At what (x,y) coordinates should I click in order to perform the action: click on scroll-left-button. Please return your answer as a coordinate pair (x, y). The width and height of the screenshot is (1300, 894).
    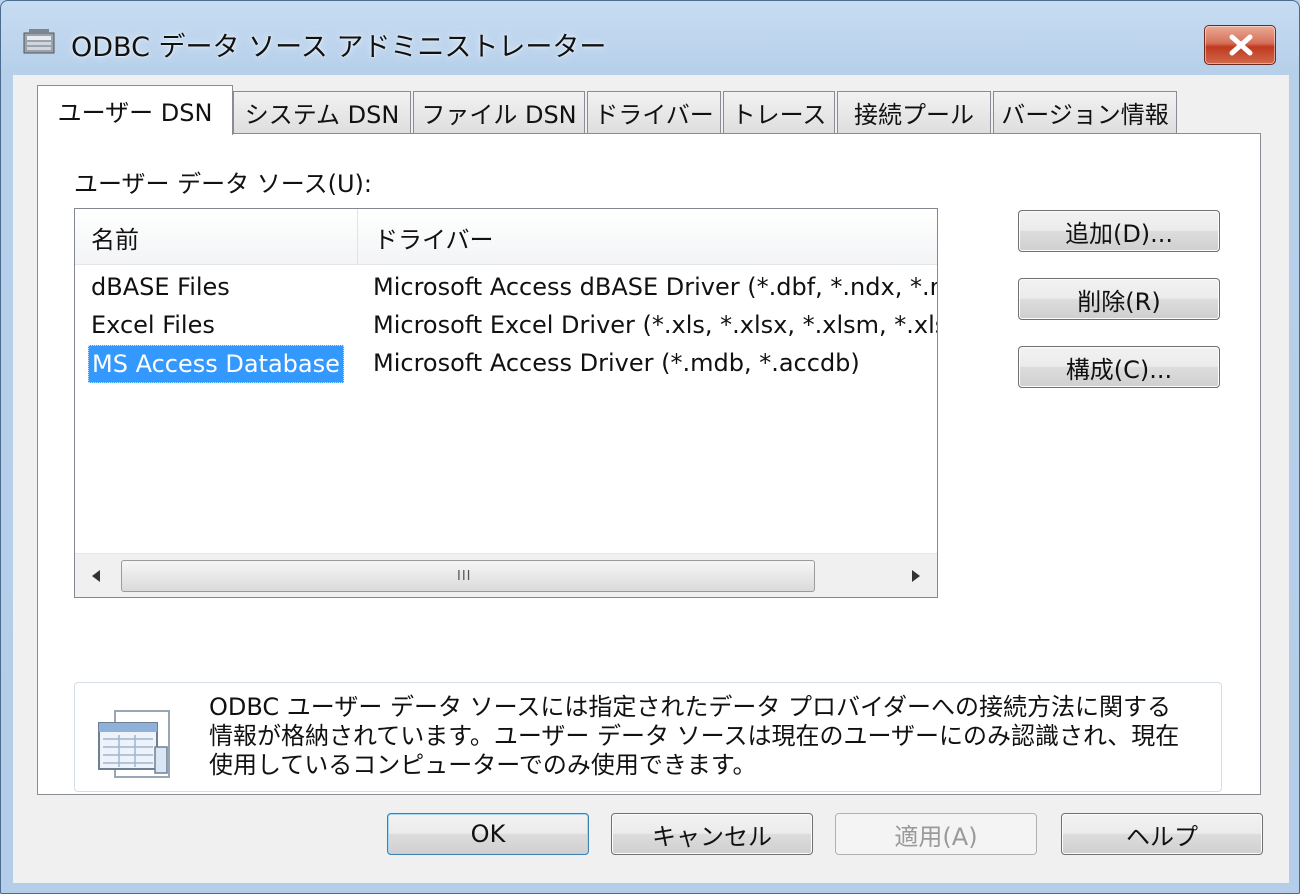
    Looking at the image, I should click on (97, 575).